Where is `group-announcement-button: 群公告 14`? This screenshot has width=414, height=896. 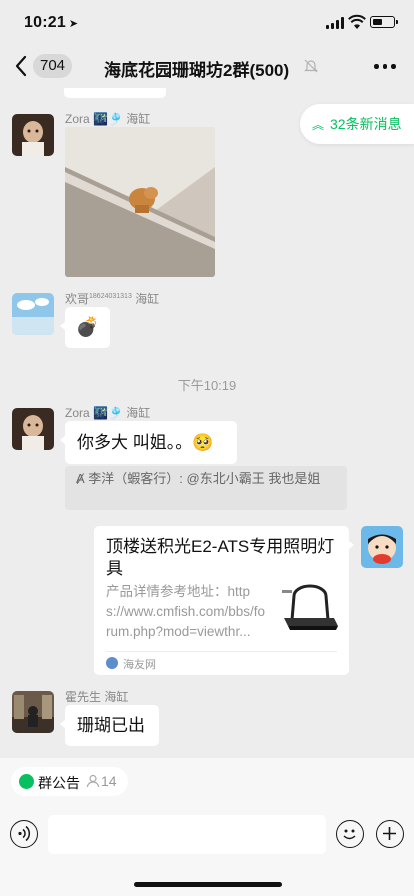
group-announcement-button: 群公告 14 is located at coordinates (69, 781).